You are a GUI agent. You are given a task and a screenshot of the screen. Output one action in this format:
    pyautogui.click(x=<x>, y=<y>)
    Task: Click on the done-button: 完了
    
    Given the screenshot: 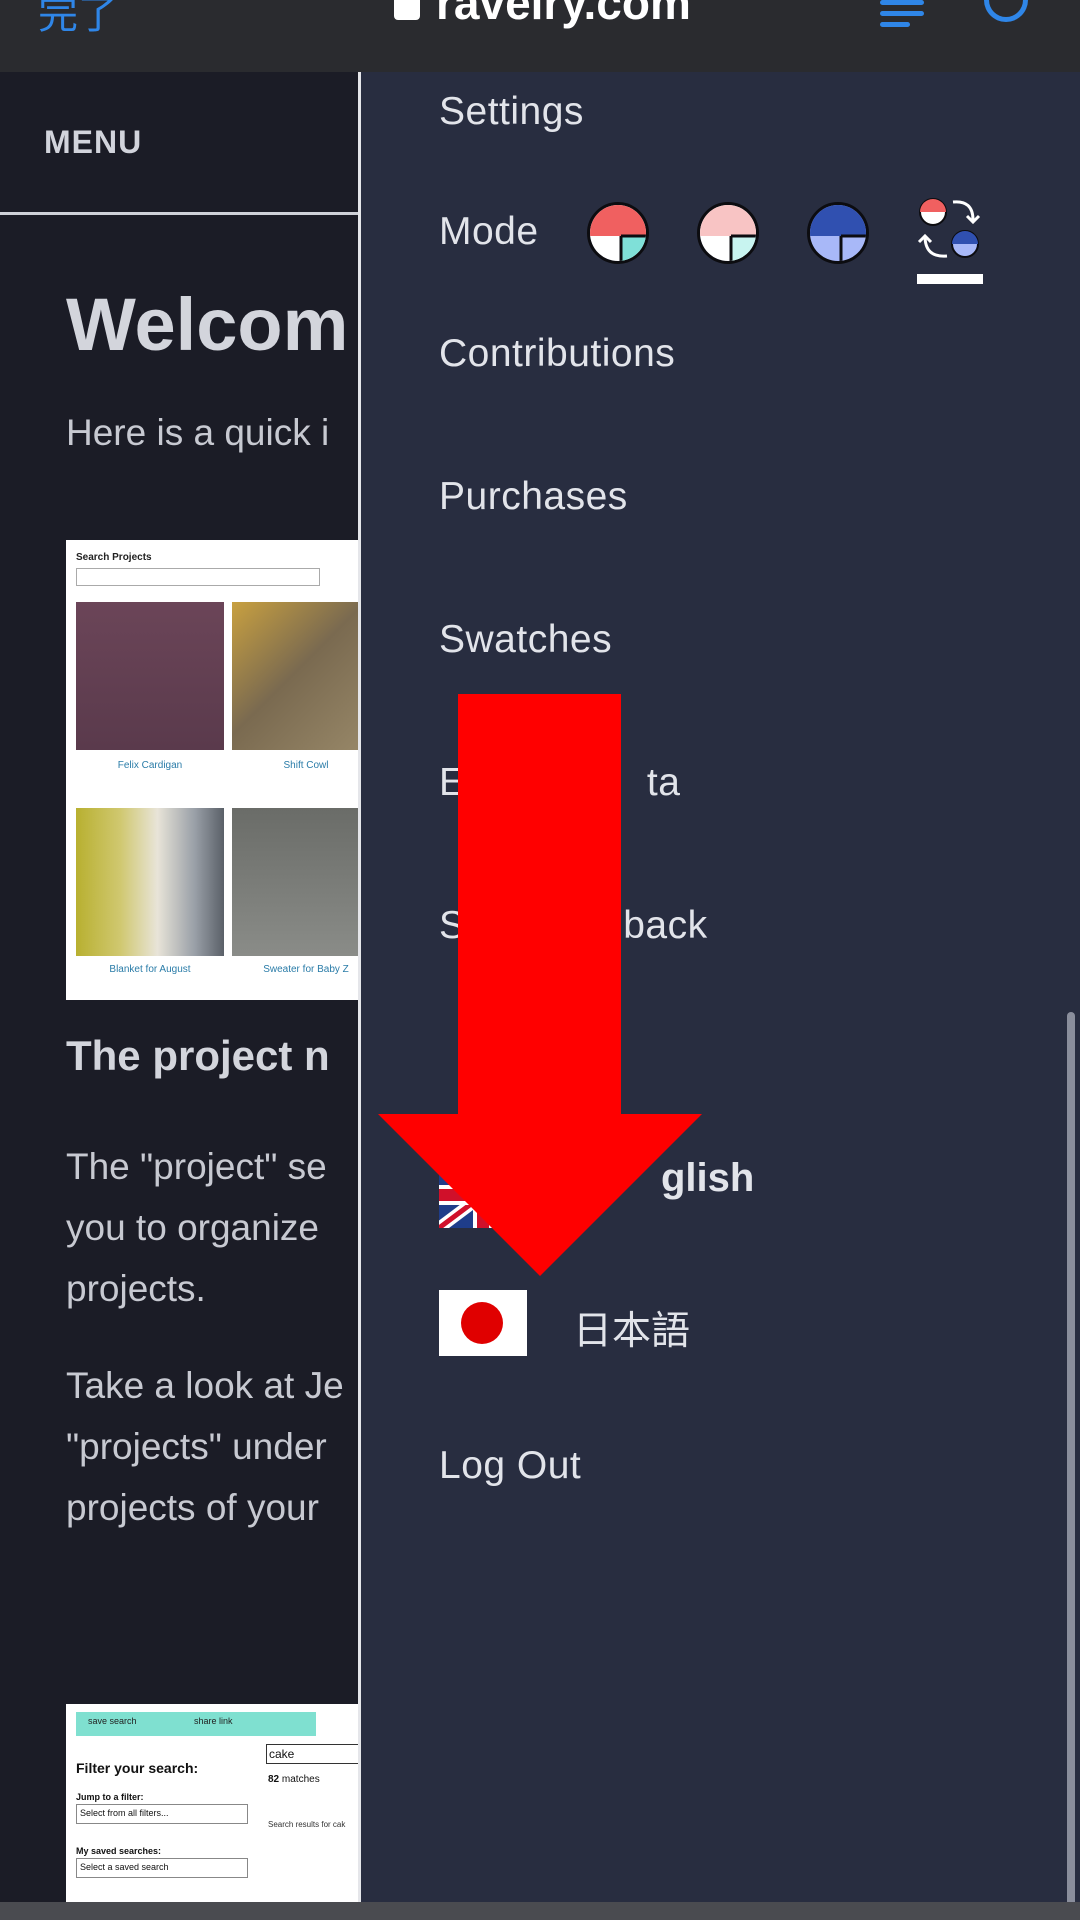 What is the action you would take?
    pyautogui.click(x=78, y=20)
    